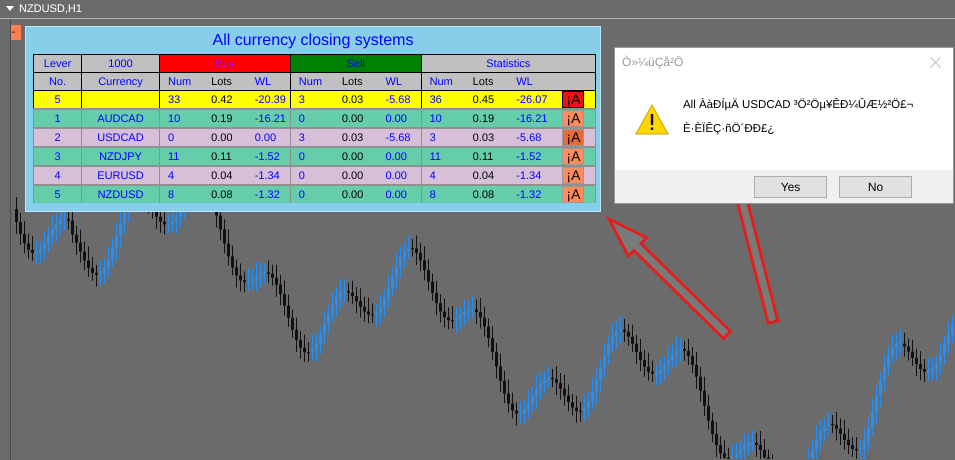  Describe the element at coordinates (268, 99) in the screenshot. I see `table-cell: -20.39` at that location.